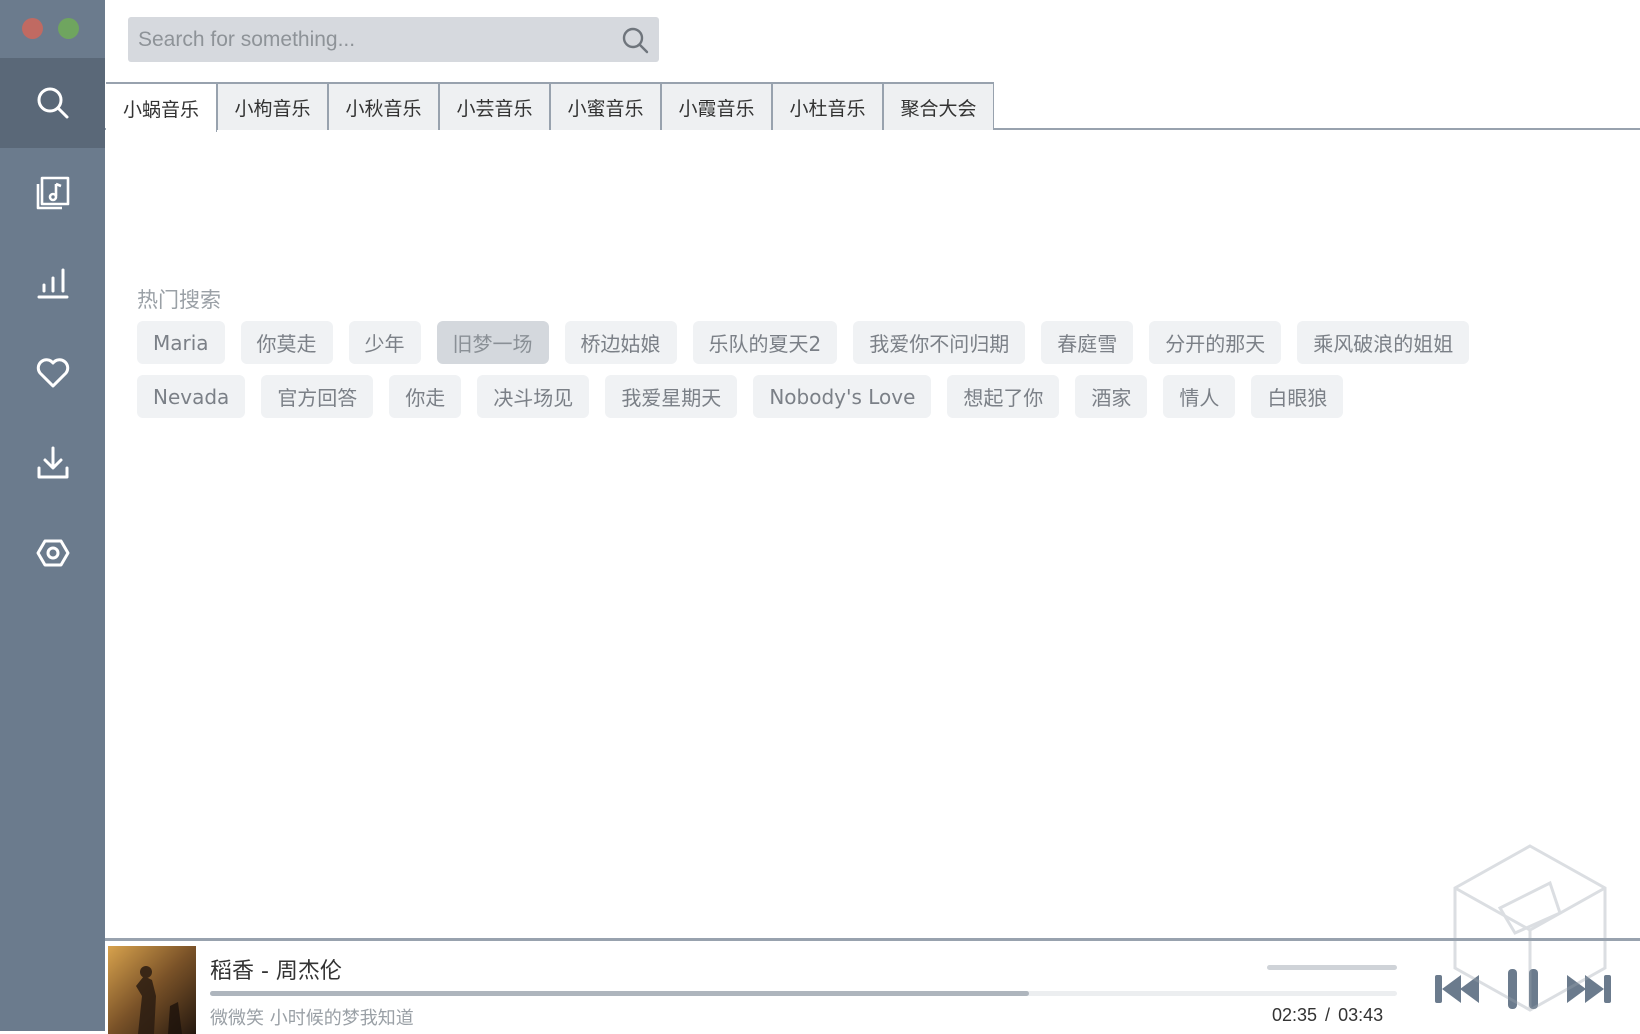 Image resolution: width=1640 pixels, height=1034 pixels. I want to click on hot-search-tag: 桥边姑娘, so click(620, 342).